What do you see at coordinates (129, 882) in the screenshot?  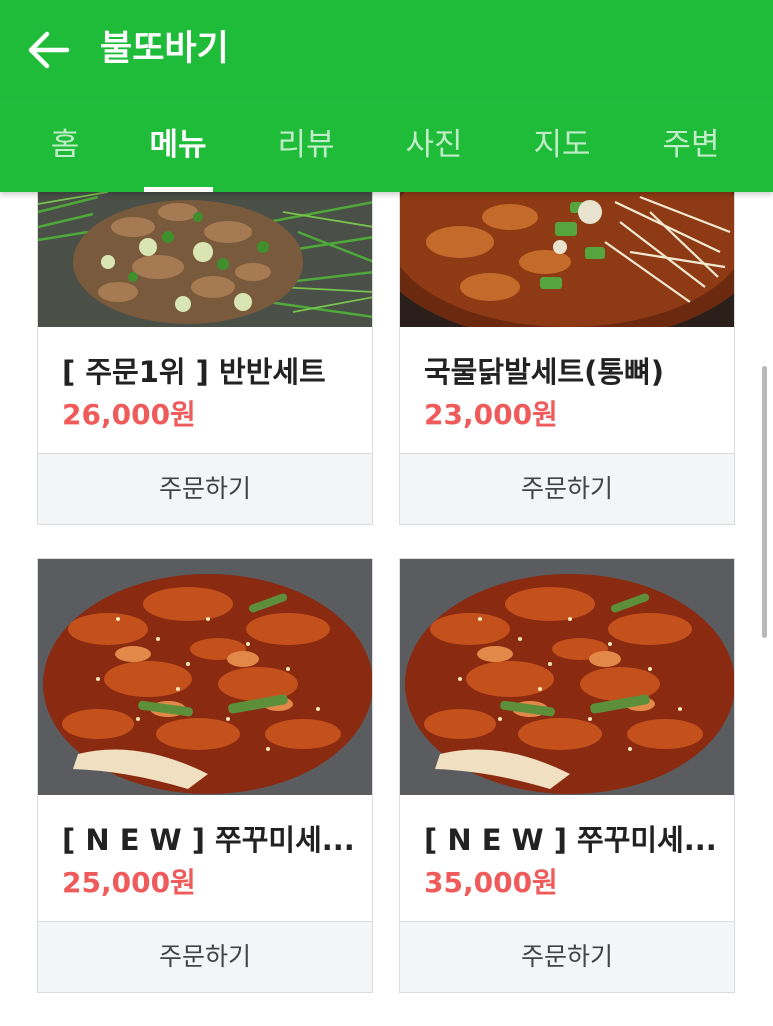 I see `menu-item-price: 25,000원` at bounding box center [129, 882].